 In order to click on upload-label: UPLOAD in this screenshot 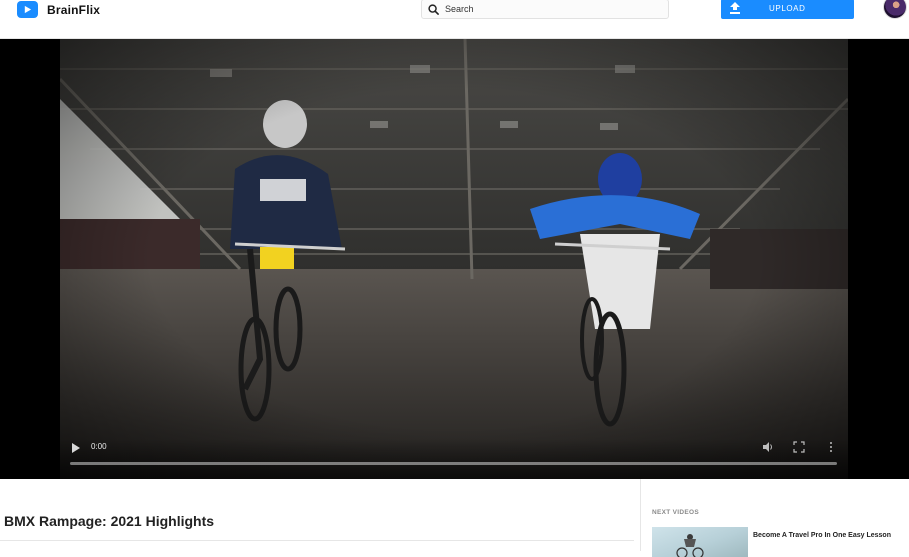, I will do `click(787, 8)`.